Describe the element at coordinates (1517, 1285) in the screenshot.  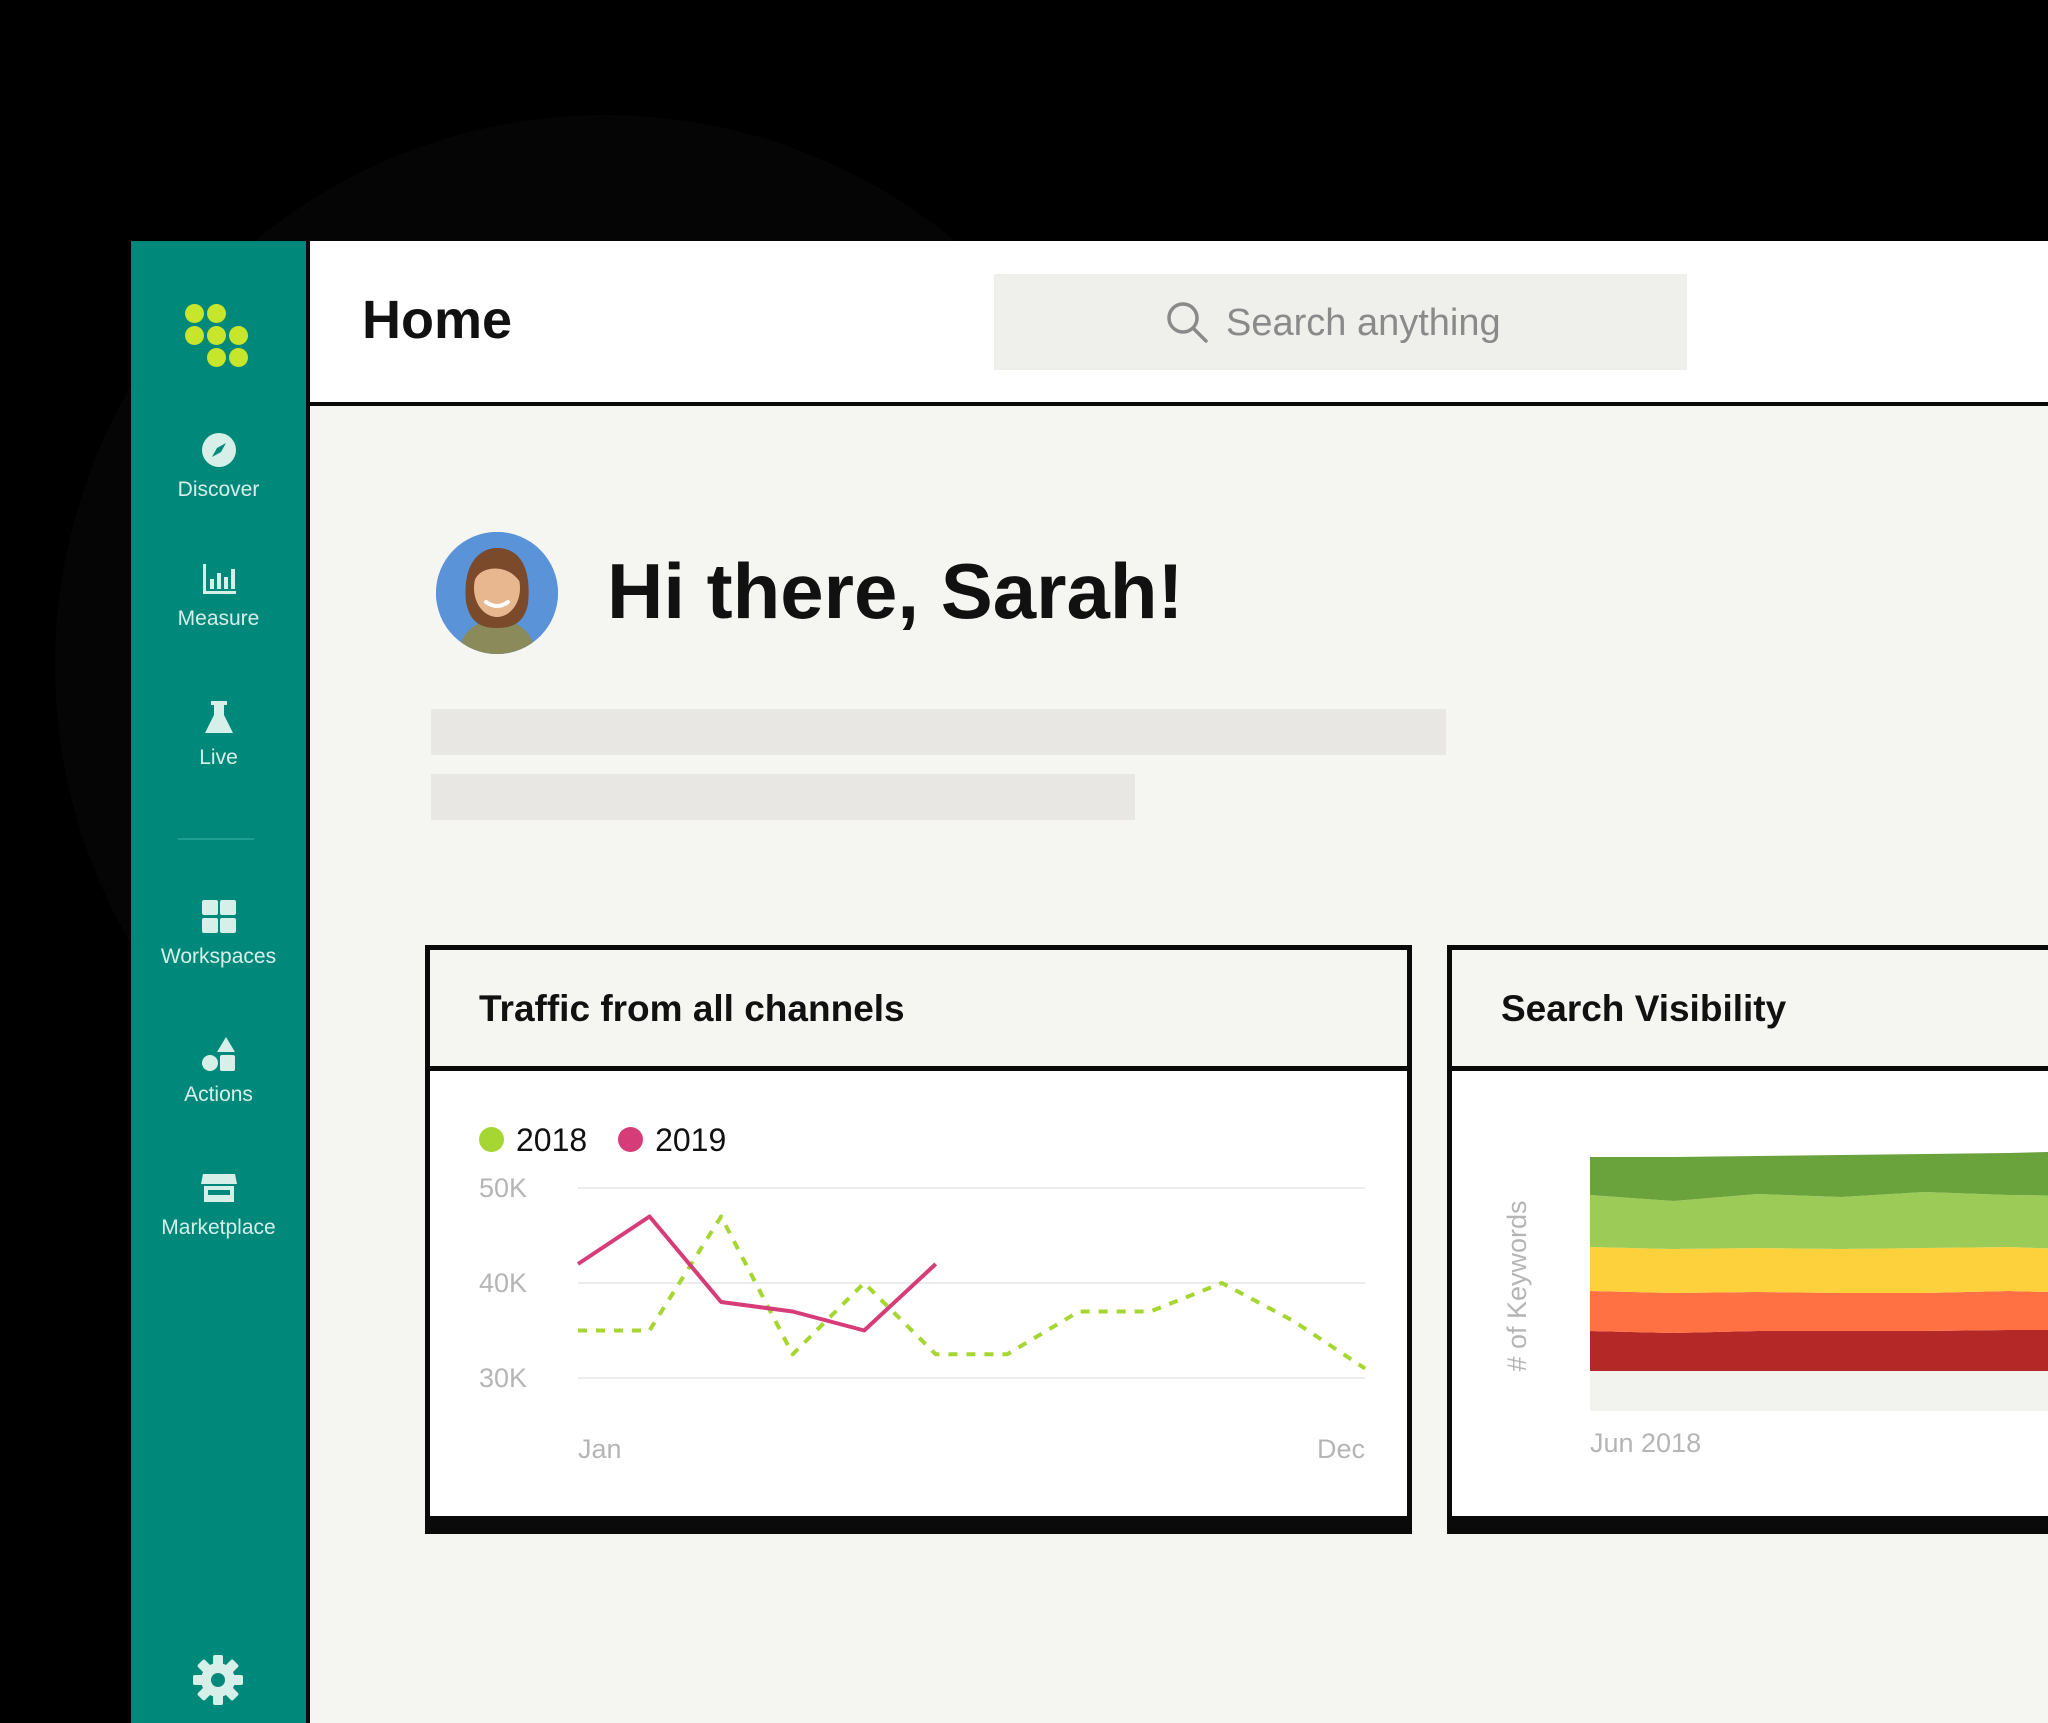
I see `y-axis-label: # of Keywords` at that location.